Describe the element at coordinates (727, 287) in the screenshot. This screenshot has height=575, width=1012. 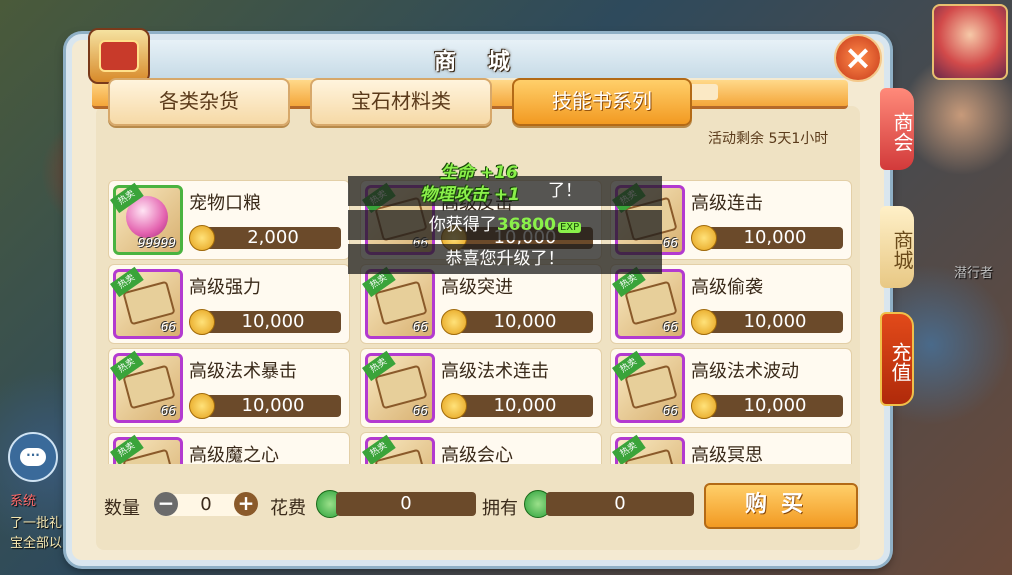
I see `item-name: 高级偷袭` at that location.